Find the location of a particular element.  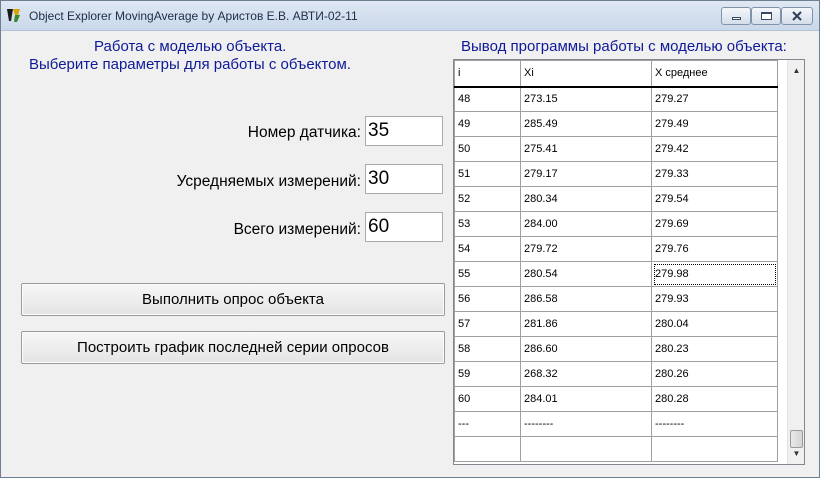

table-cell: 284.00 is located at coordinates (586, 224).